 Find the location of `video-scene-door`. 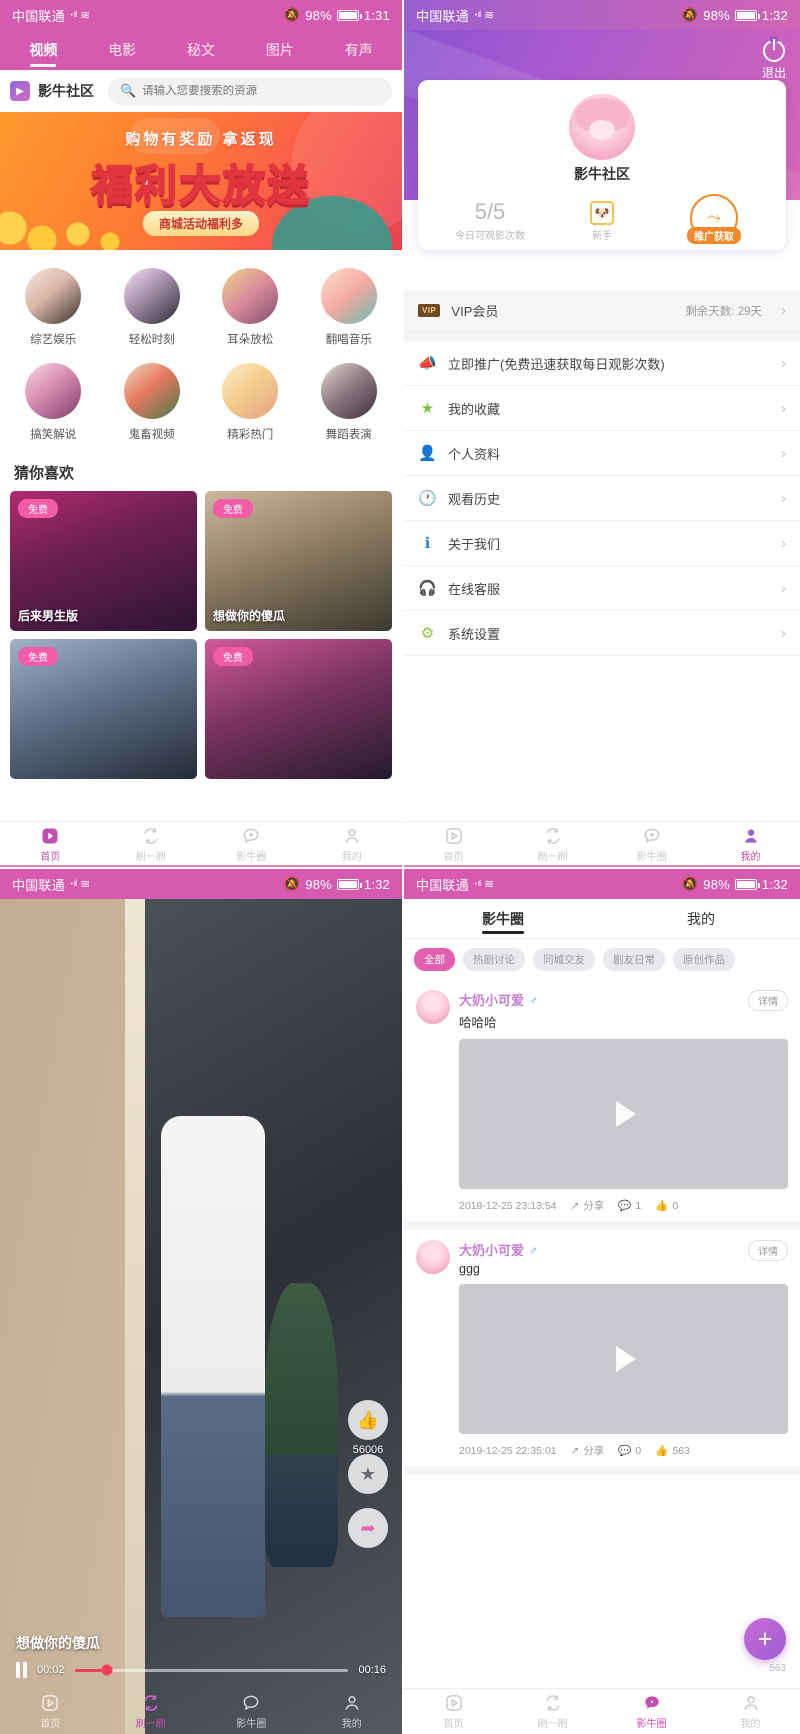

video-scene-door is located at coordinates (62, 1316).